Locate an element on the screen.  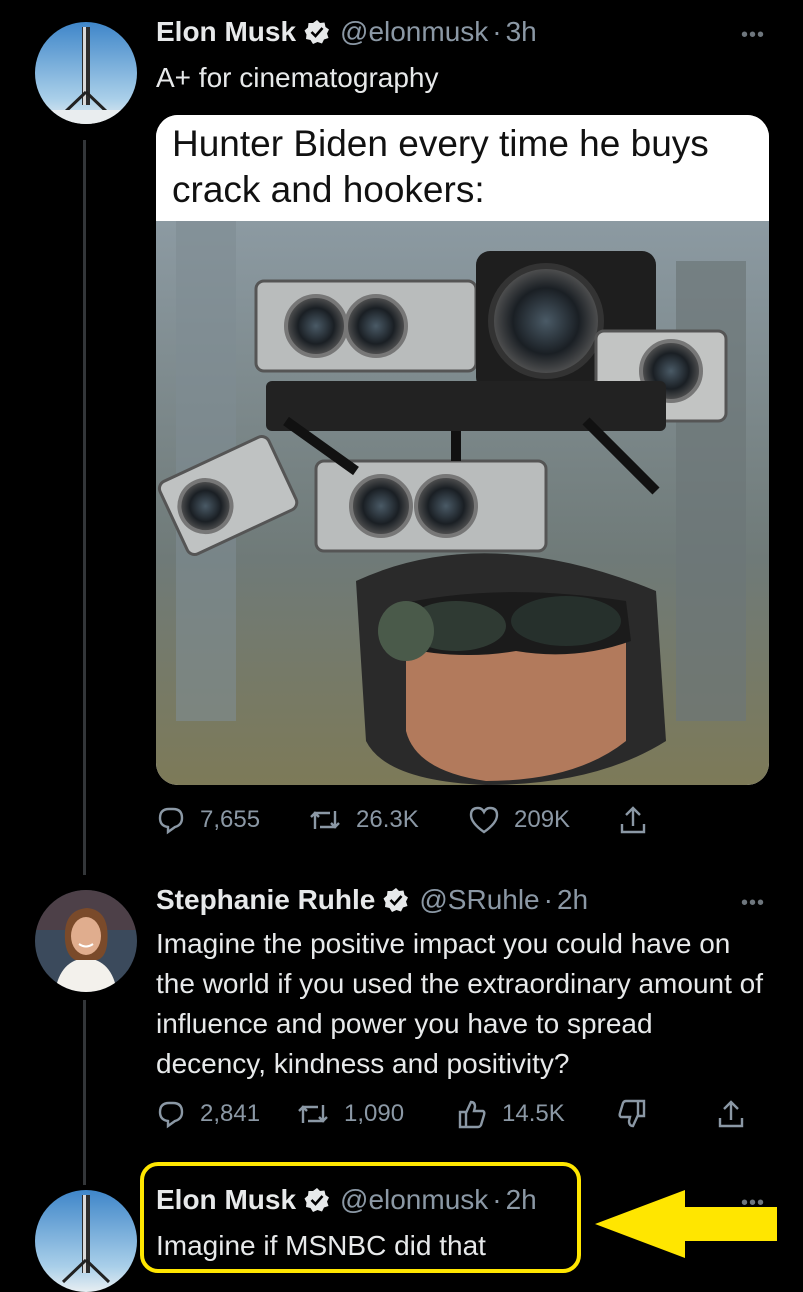
reply-button: 2,841 is located at coordinates (226, 1114).